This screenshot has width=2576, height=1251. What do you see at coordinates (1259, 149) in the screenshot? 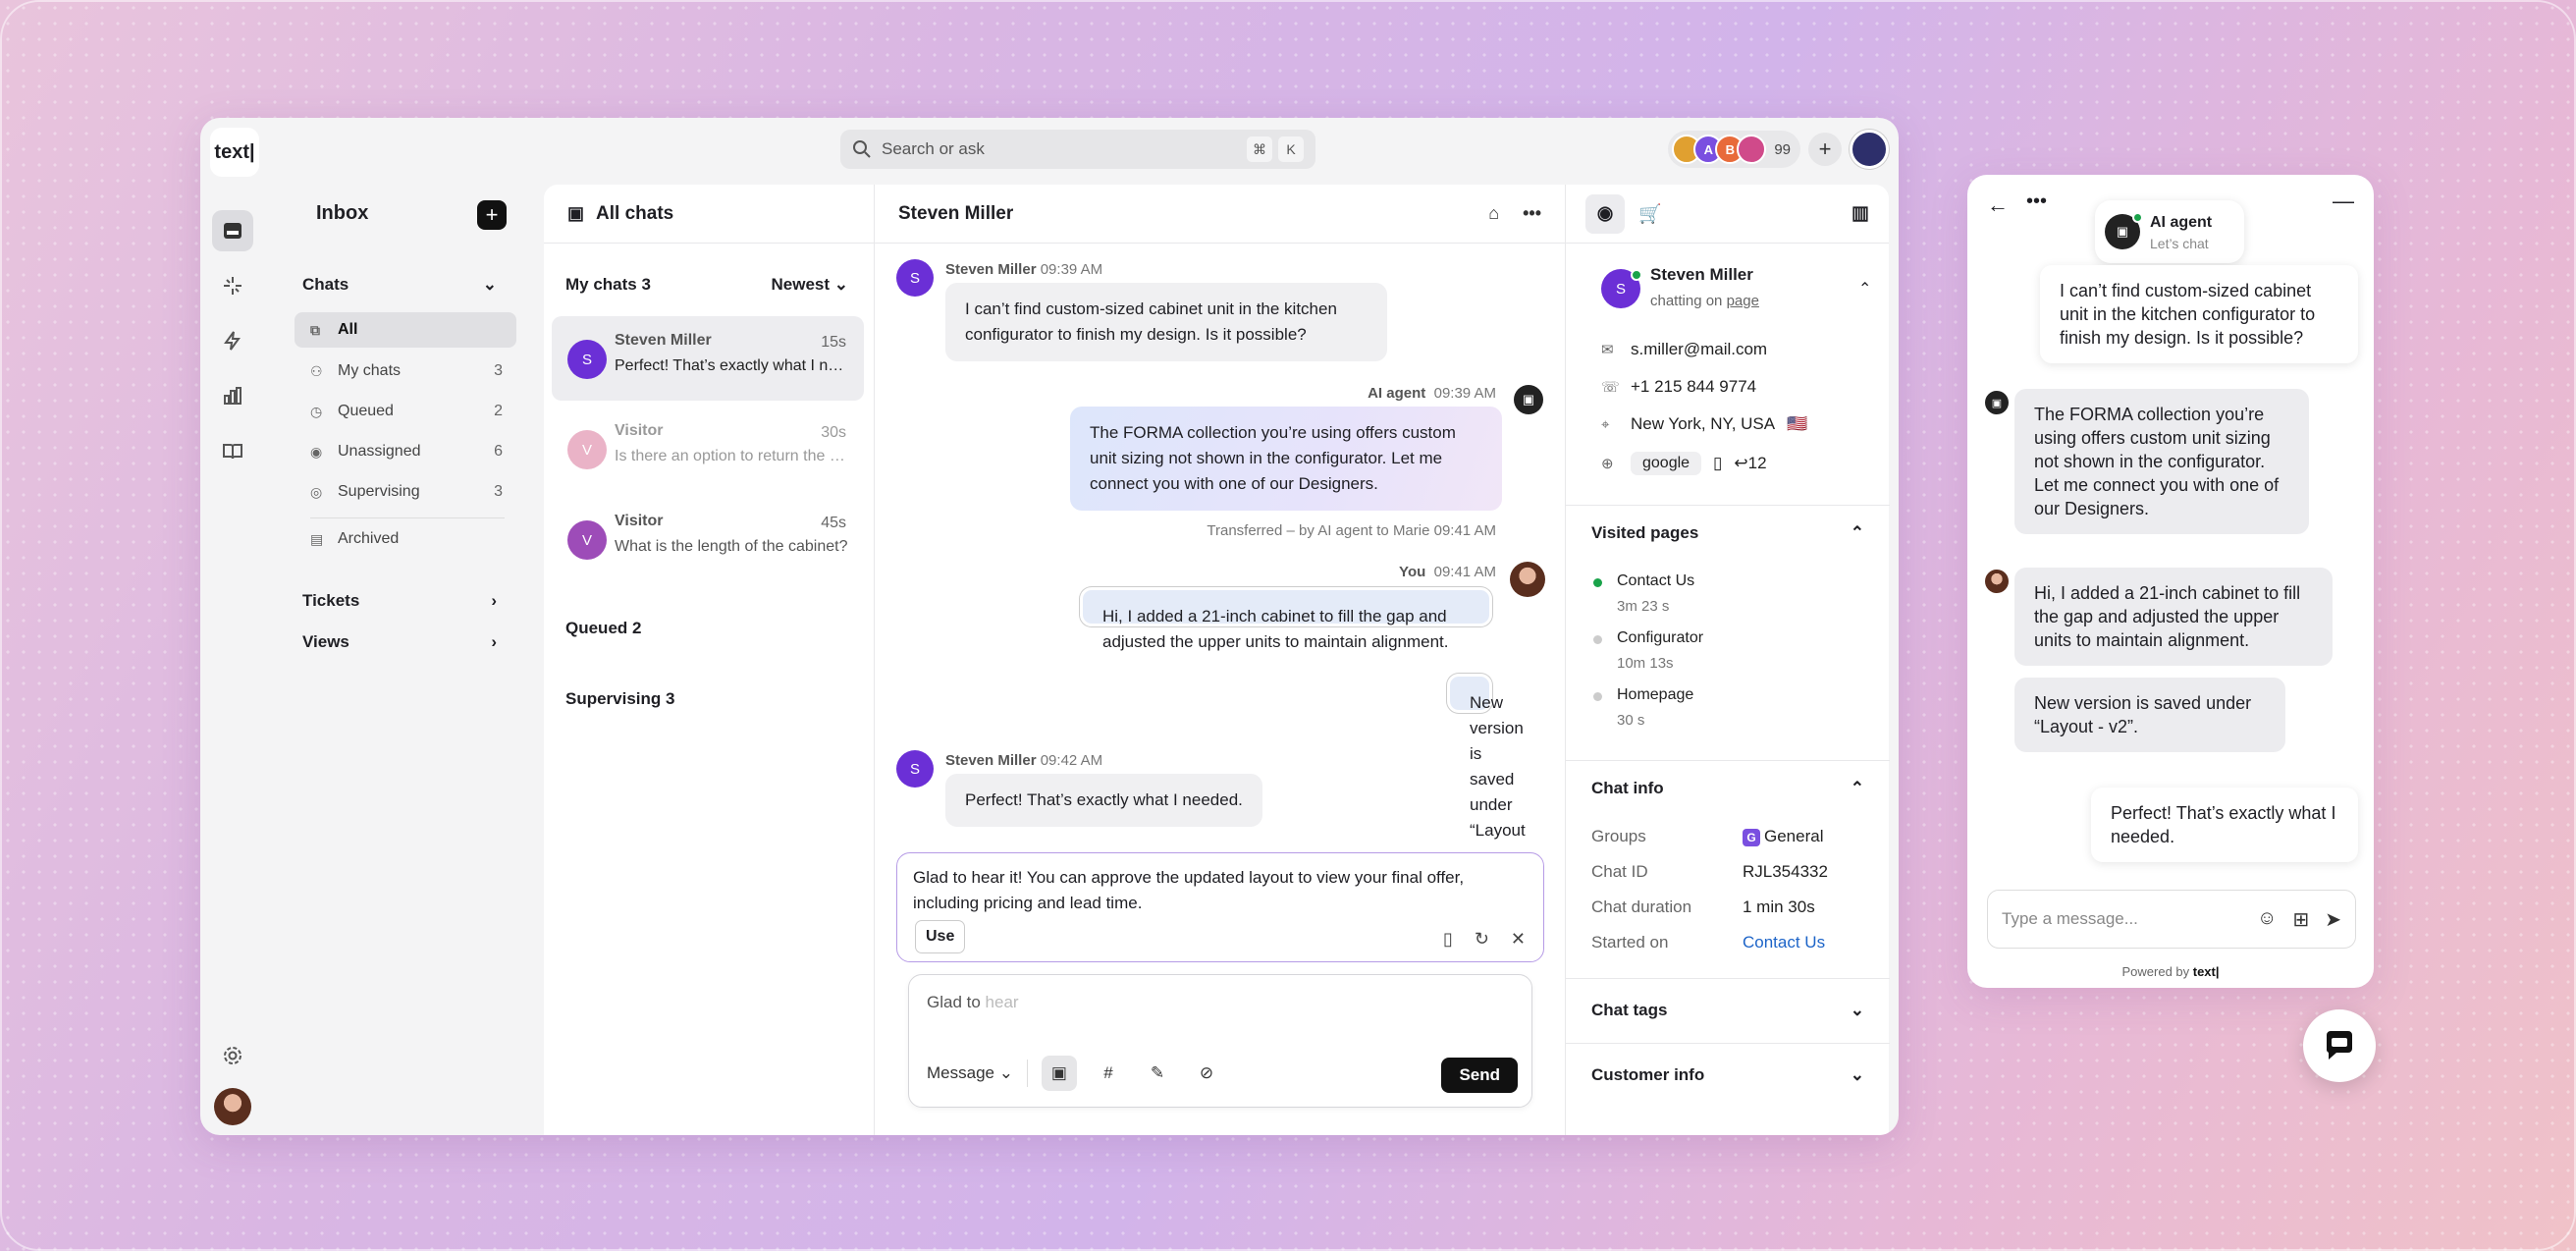
I see `kbd-cmd: ⌘` at bounding box center [1259, 149].